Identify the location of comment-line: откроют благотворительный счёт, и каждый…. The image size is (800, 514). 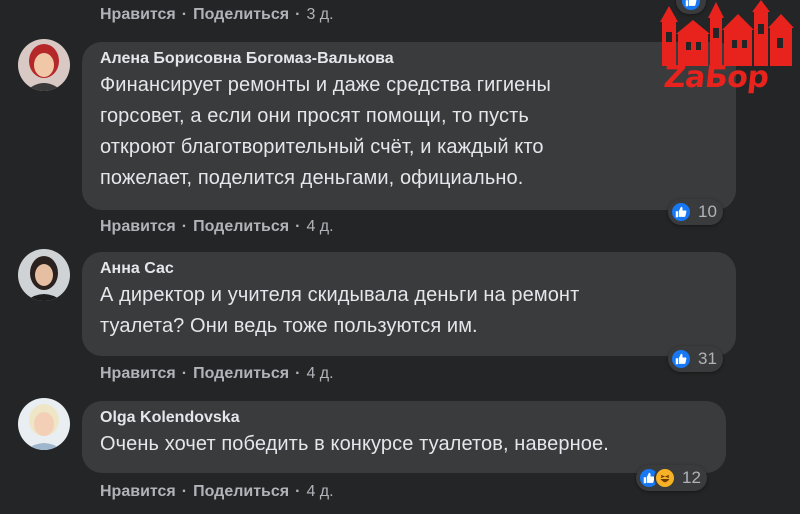
(322, 147).